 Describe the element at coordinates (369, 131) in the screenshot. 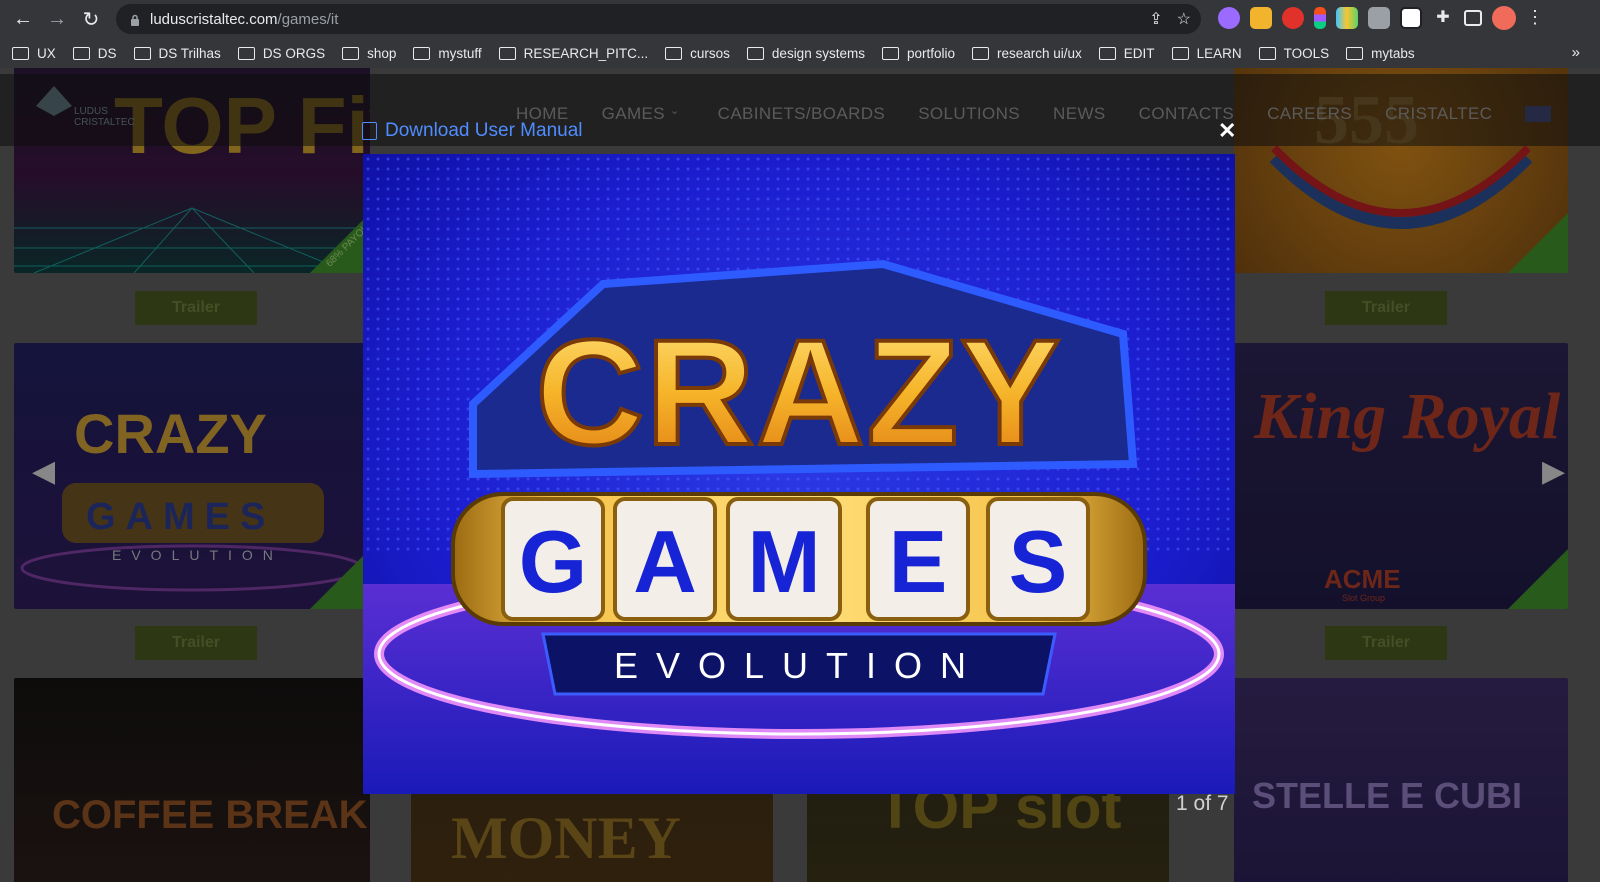

I see `pdf-icon` at that location.